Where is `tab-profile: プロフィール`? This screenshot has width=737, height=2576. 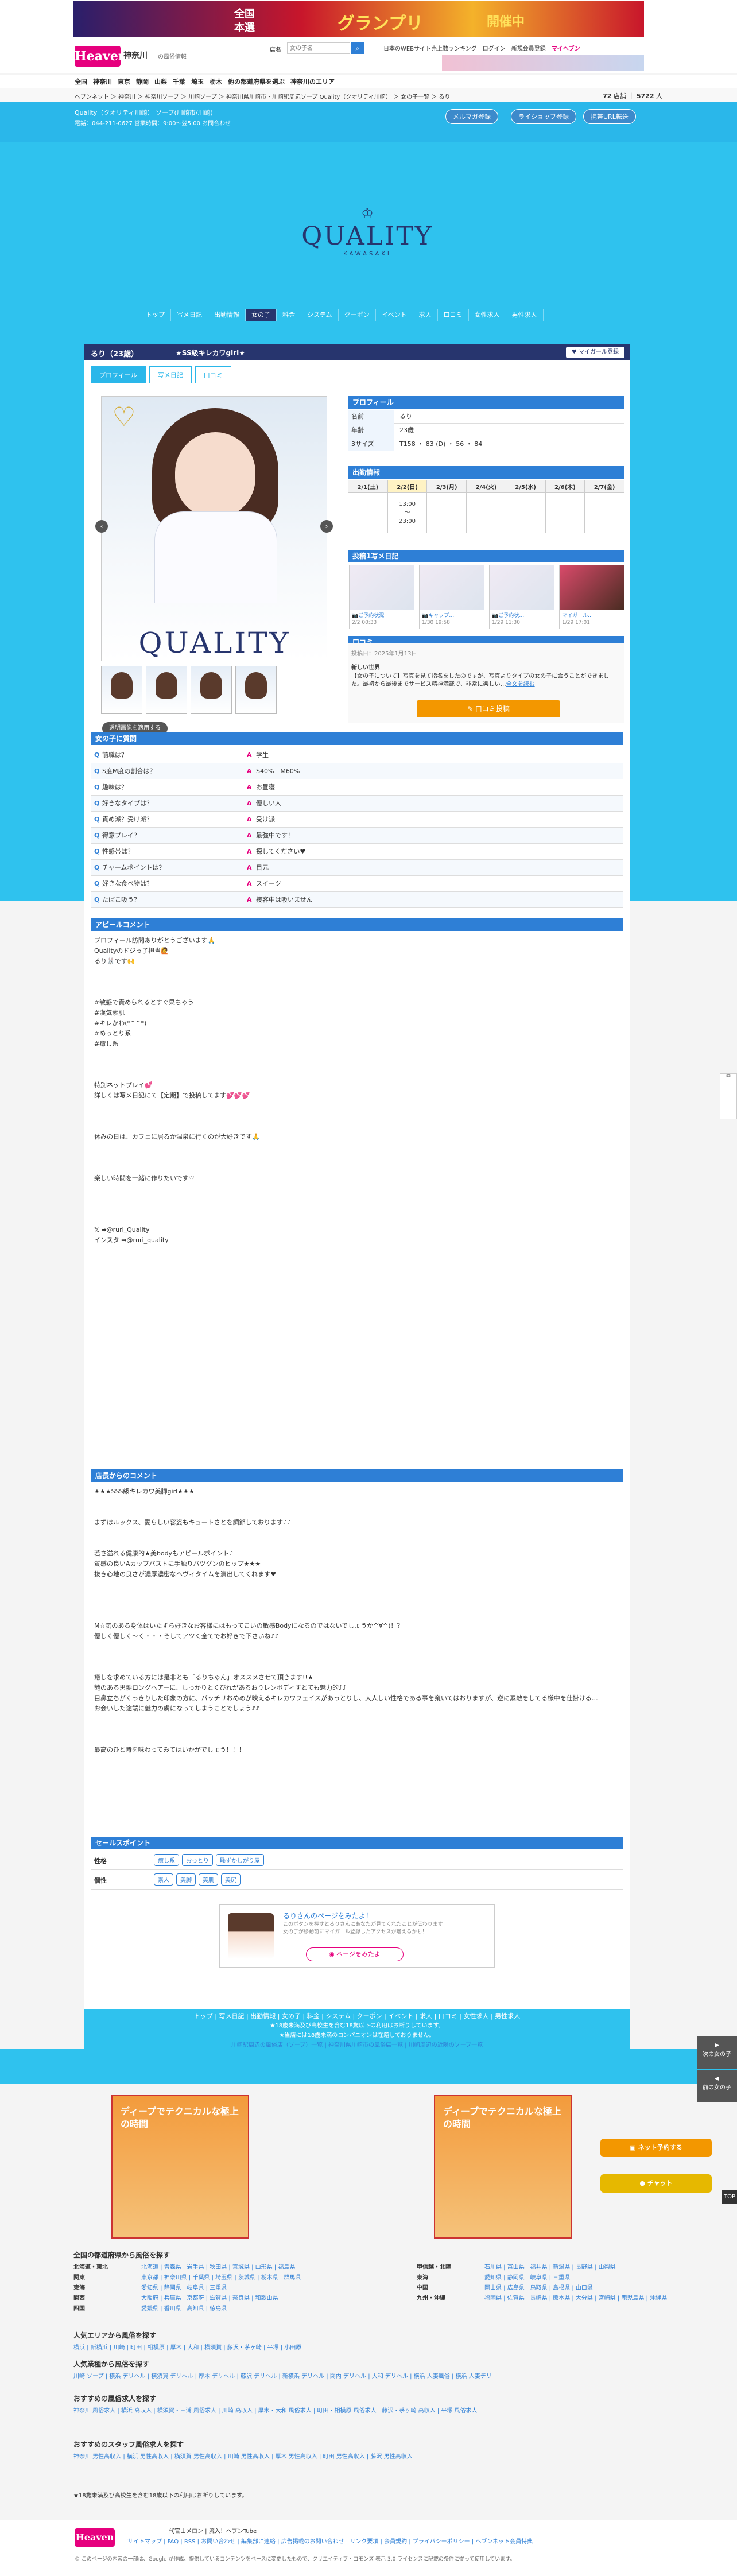 tab-profile: プロフィール is located at coordinates (119, 374).